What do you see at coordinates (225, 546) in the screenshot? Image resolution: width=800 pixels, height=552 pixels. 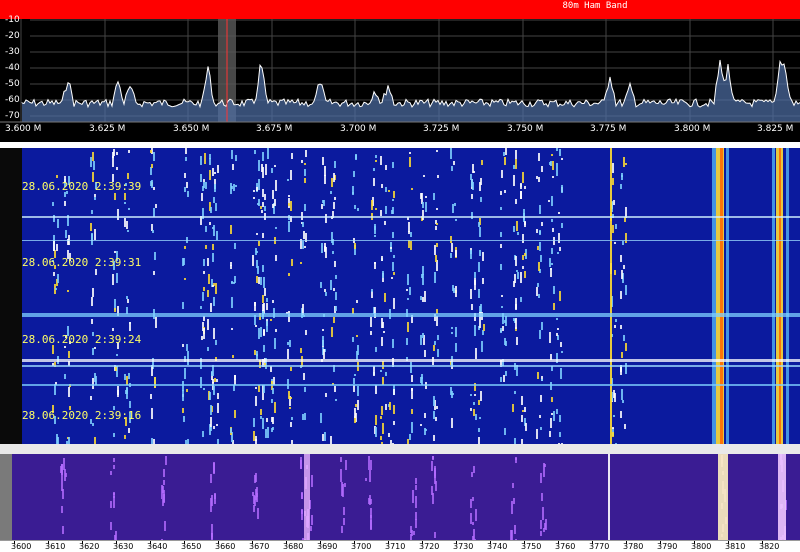 I see `axis-label: 3660` at bounding box center [225, 546].